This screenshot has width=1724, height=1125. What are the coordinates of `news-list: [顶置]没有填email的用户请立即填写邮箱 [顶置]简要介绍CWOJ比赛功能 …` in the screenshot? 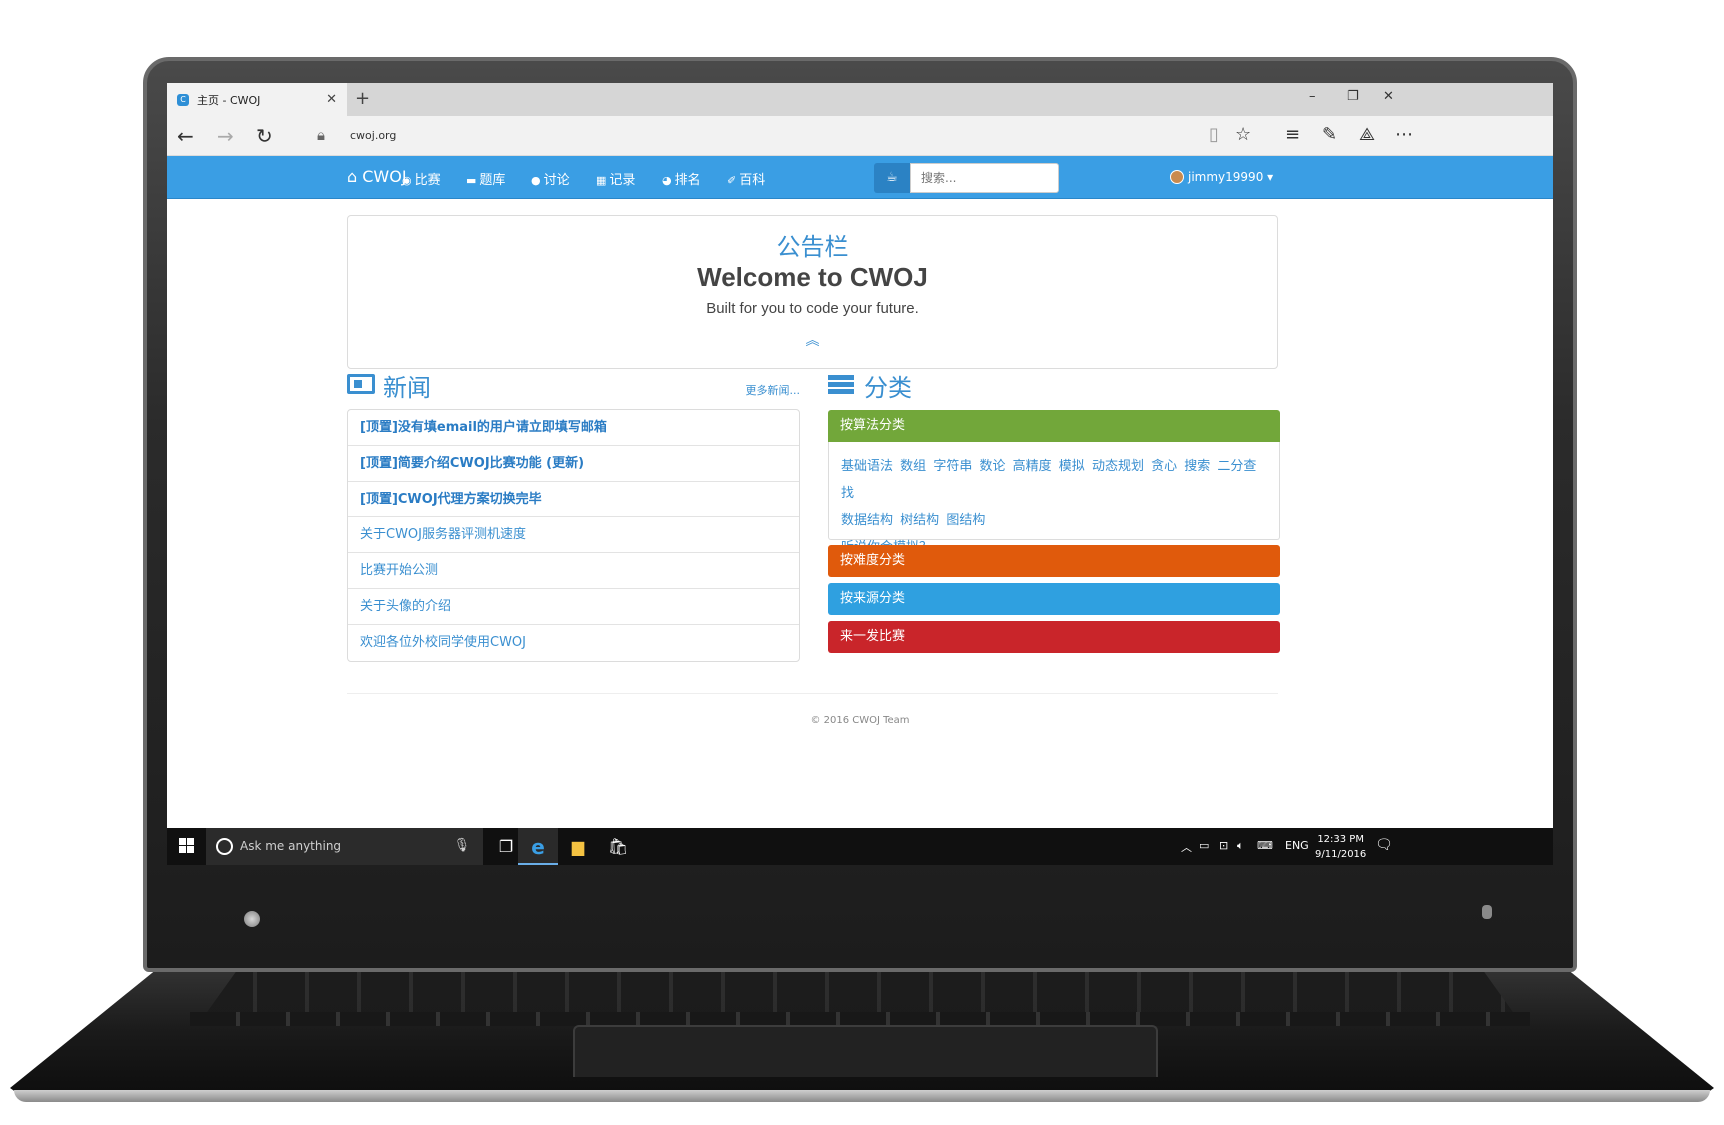 It's located at (573, 535).